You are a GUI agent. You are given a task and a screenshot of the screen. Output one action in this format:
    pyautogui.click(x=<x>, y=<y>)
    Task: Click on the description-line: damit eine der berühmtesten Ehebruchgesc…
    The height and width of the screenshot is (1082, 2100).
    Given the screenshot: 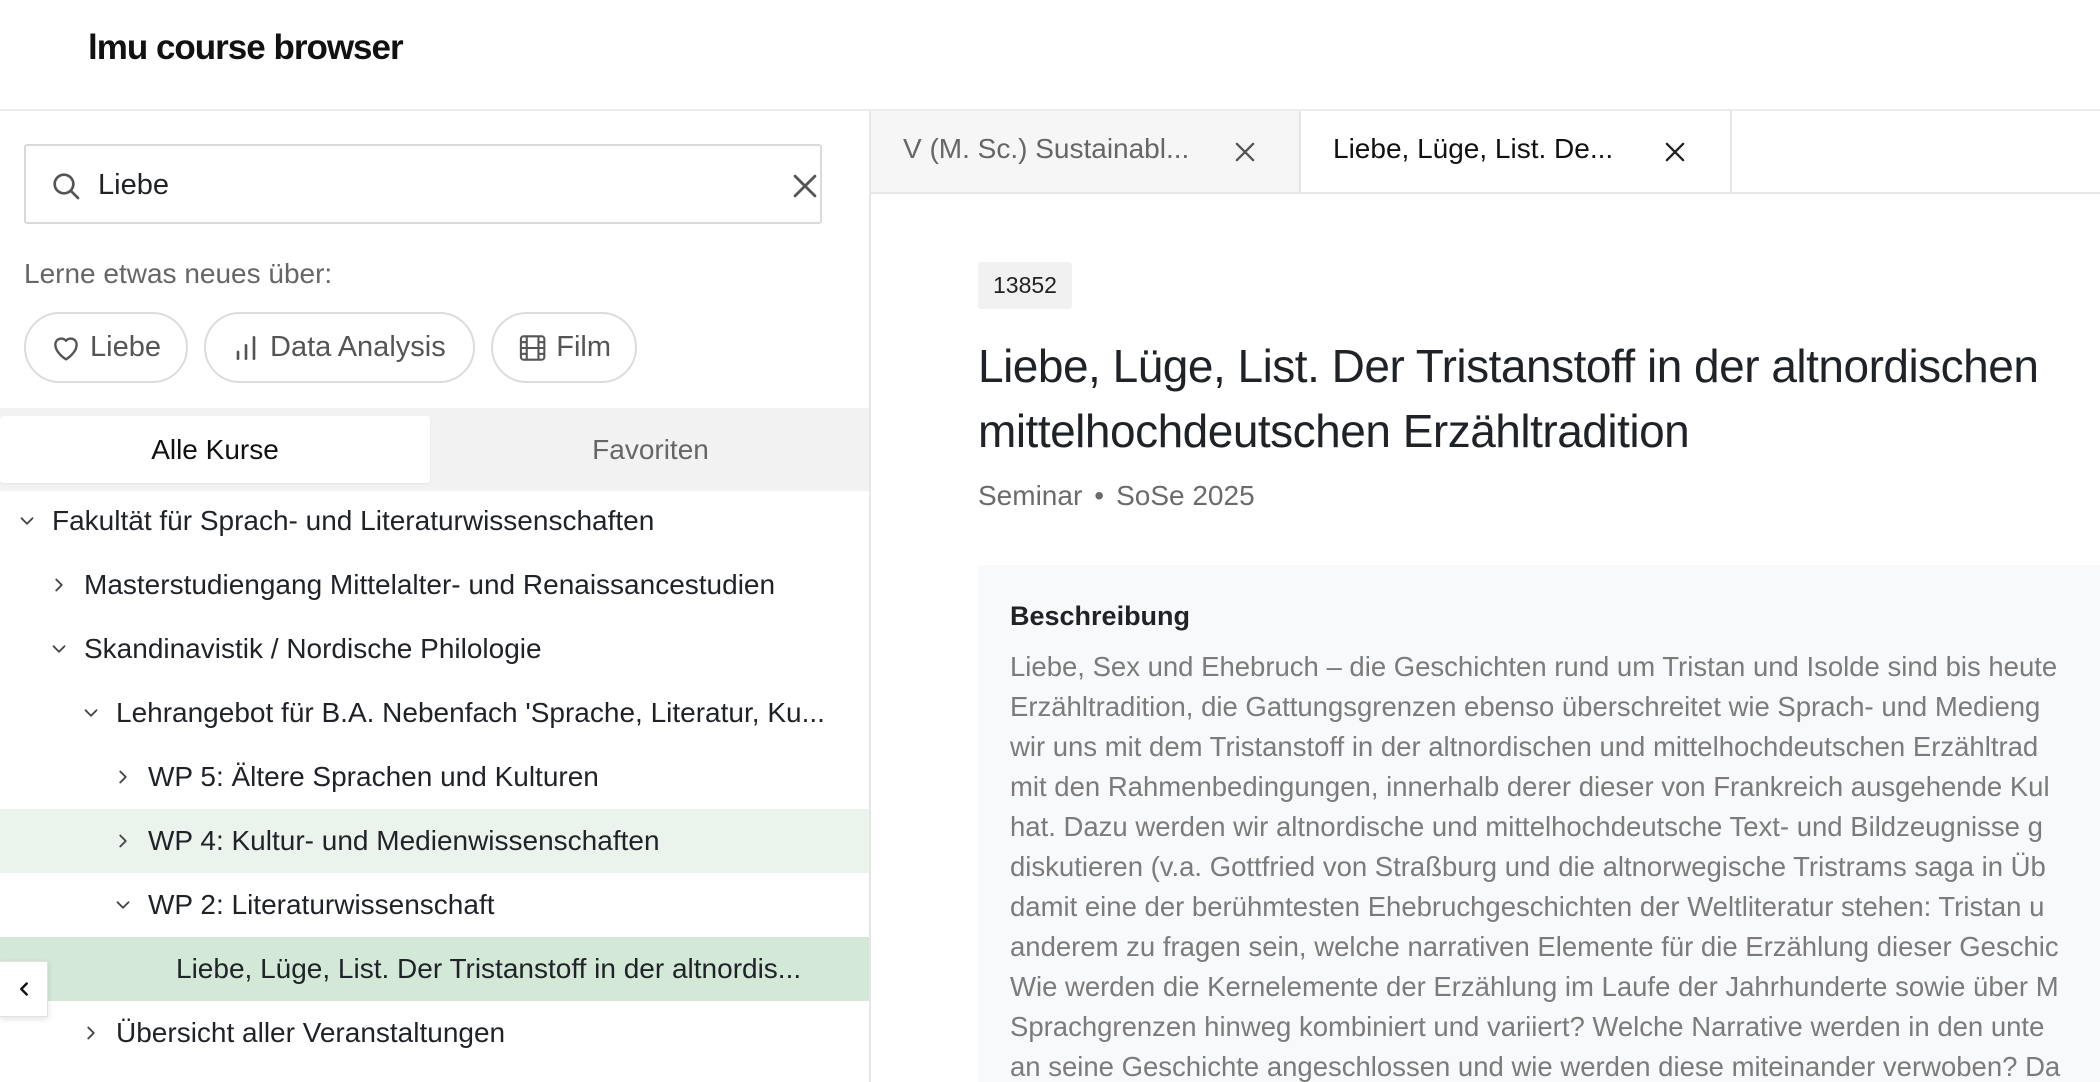 What is the action you would take?
    pyautogui.click(x=1527, y=906)
    